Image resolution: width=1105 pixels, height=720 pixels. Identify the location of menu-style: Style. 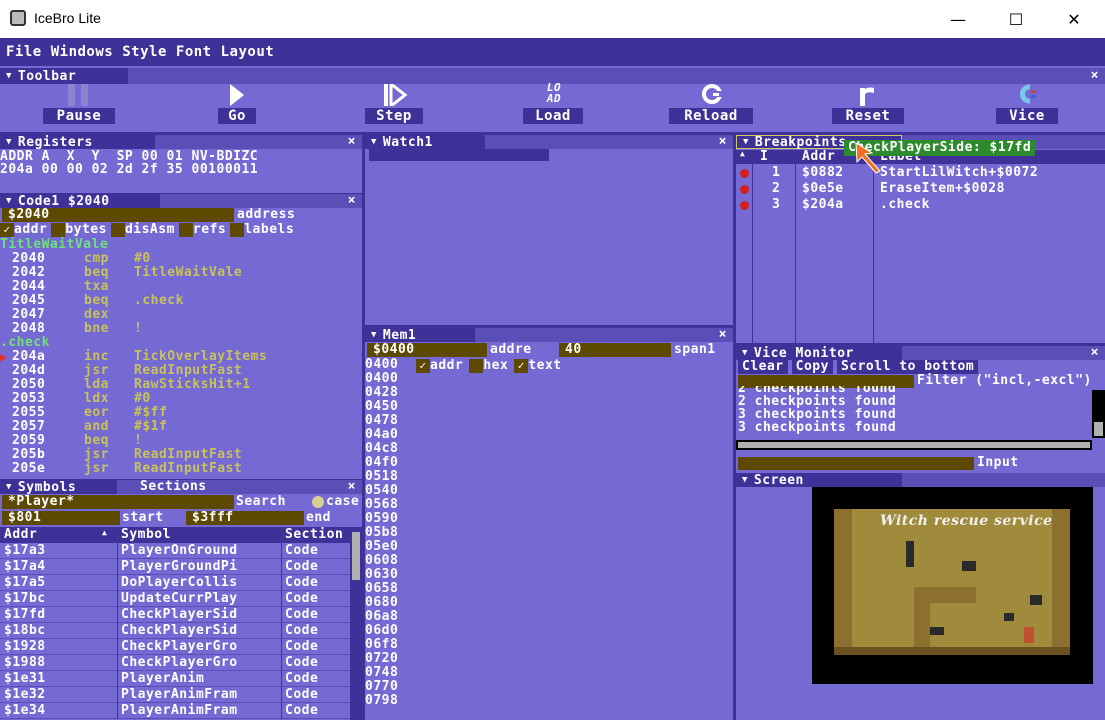
(144, 52).